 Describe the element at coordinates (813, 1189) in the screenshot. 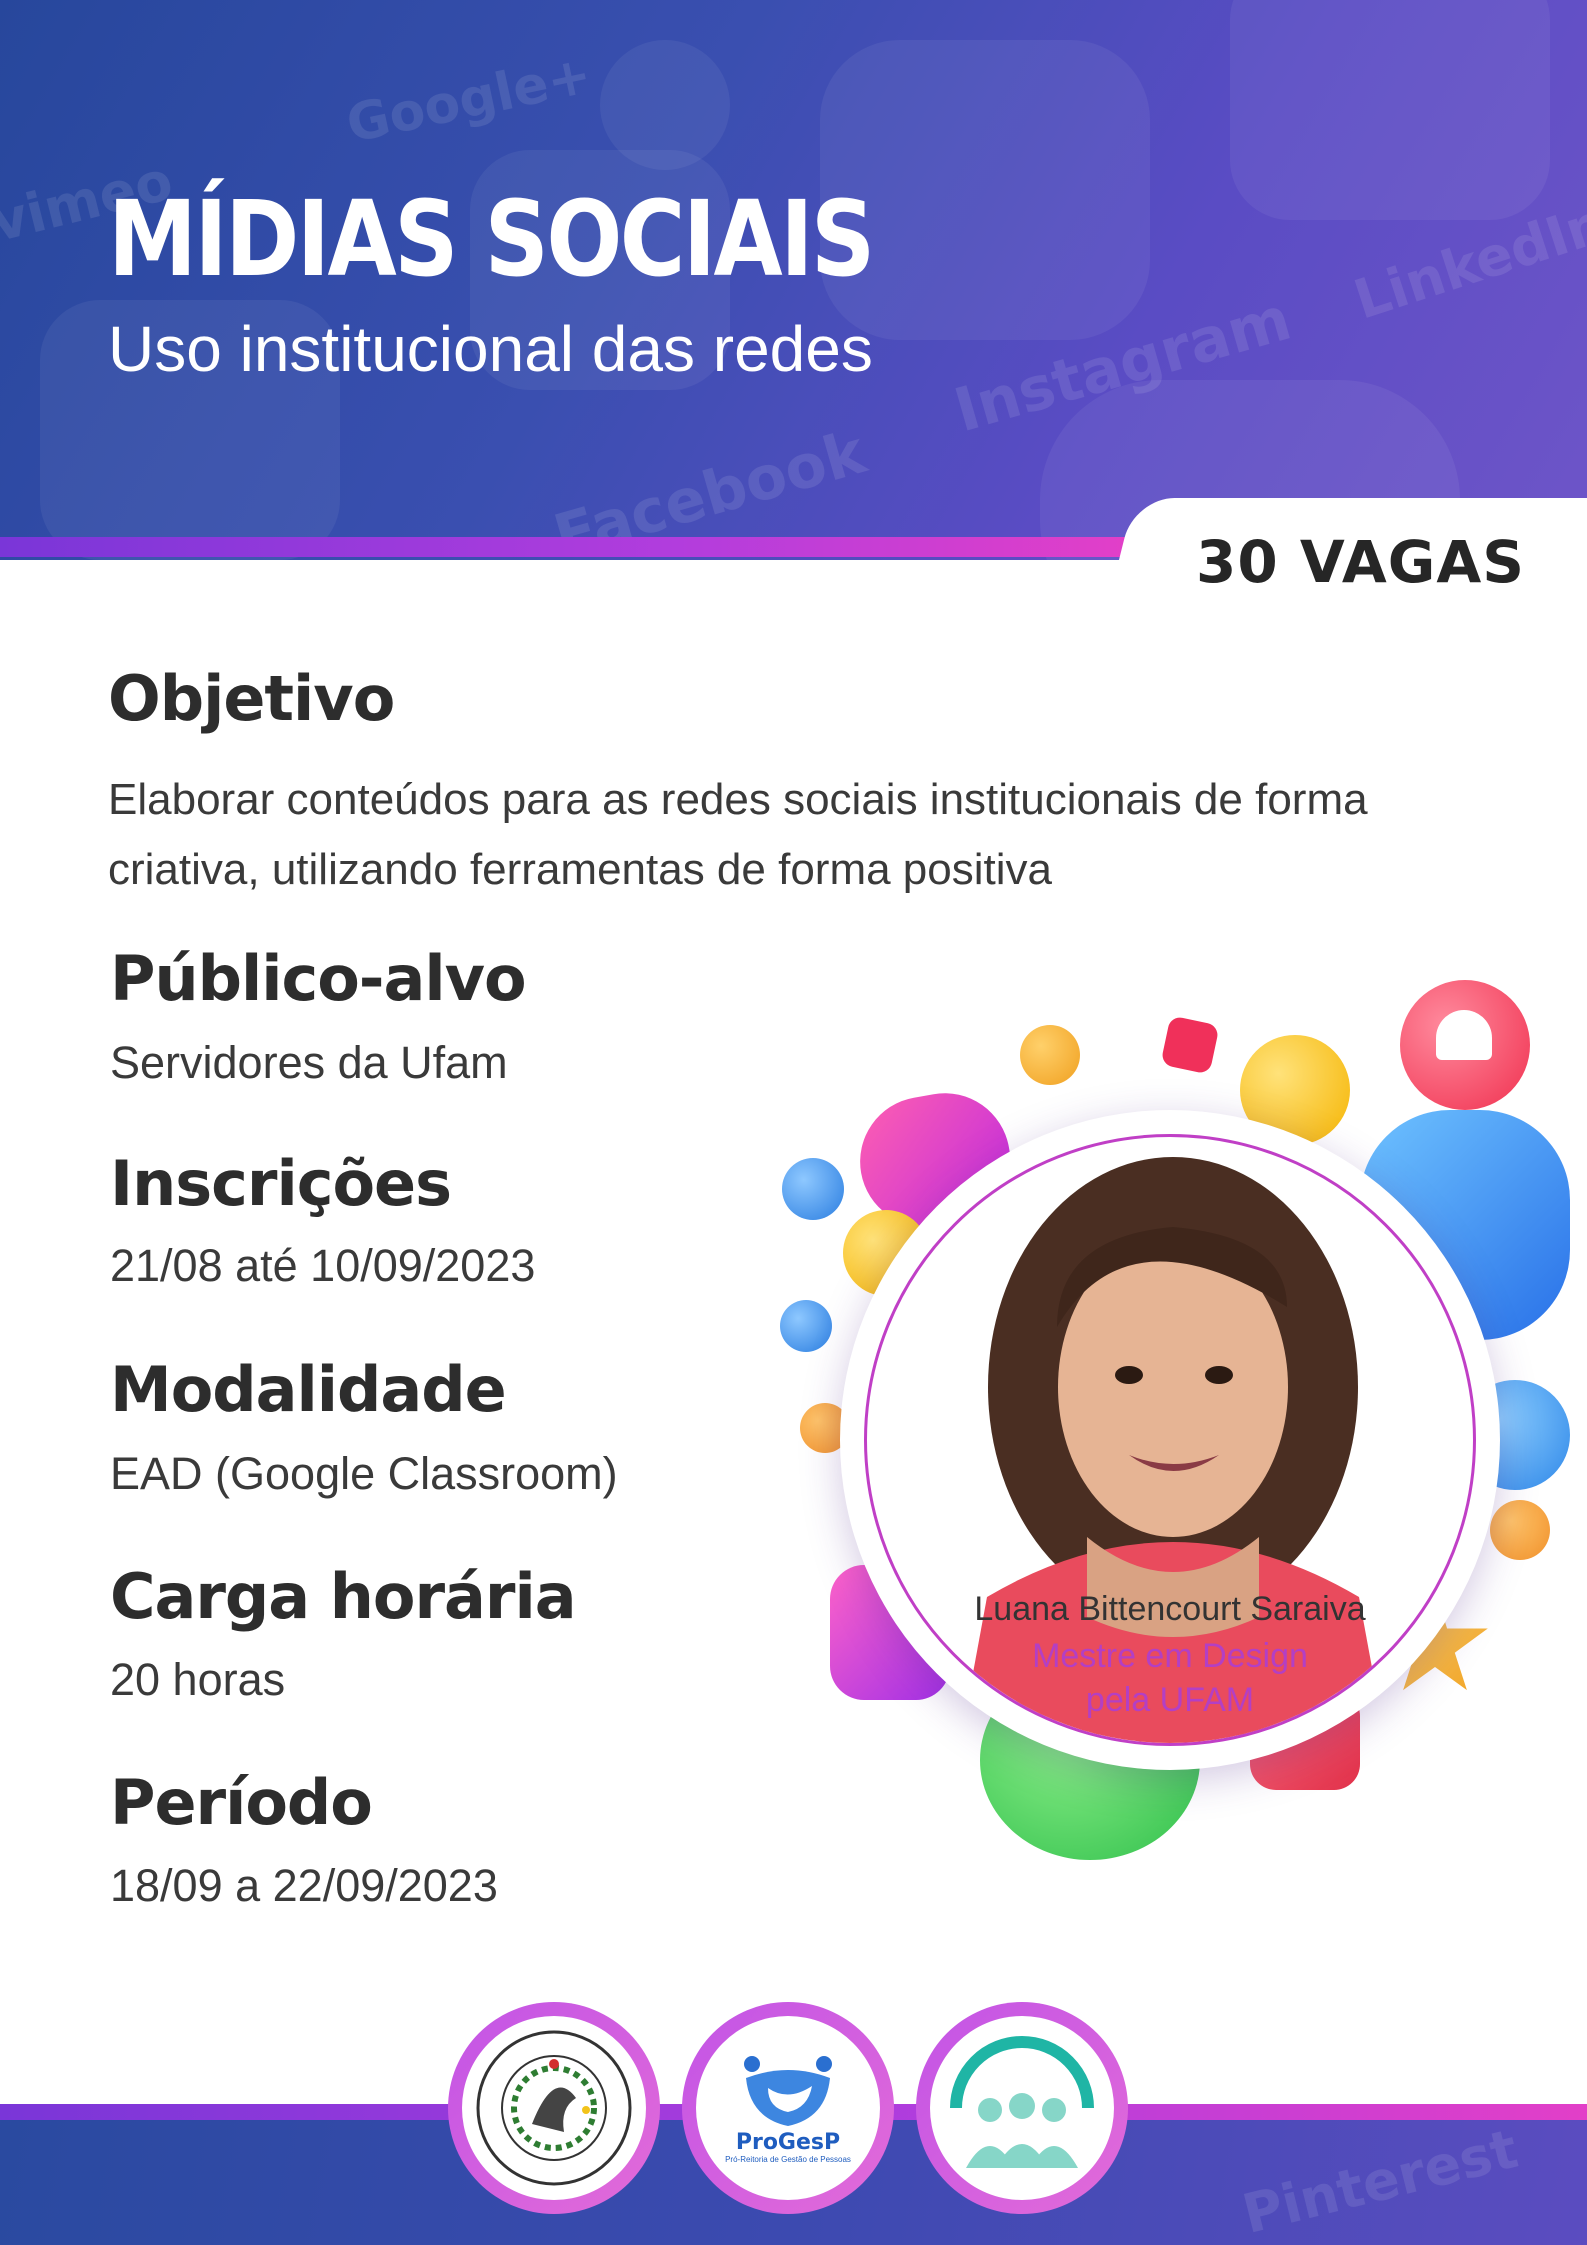

I see `like-bubble-icon` at that location.